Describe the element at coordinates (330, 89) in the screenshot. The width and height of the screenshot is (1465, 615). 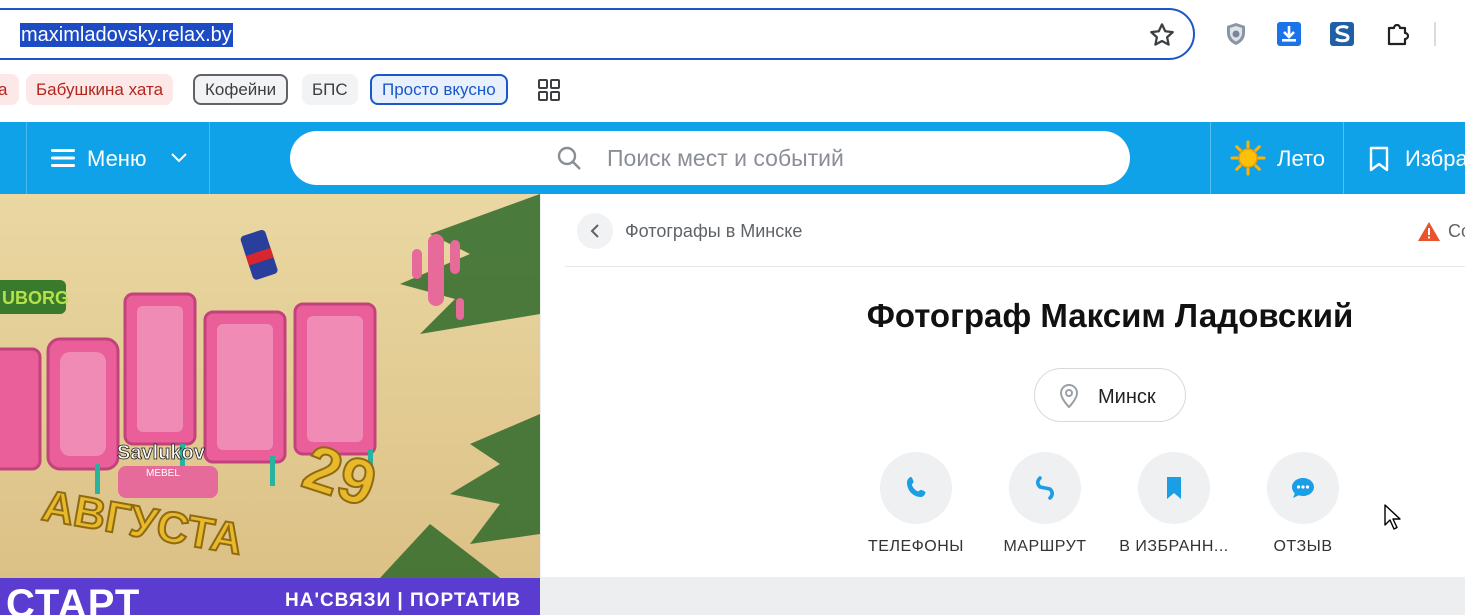
I see `bookmark-bps: БПС` at that location.